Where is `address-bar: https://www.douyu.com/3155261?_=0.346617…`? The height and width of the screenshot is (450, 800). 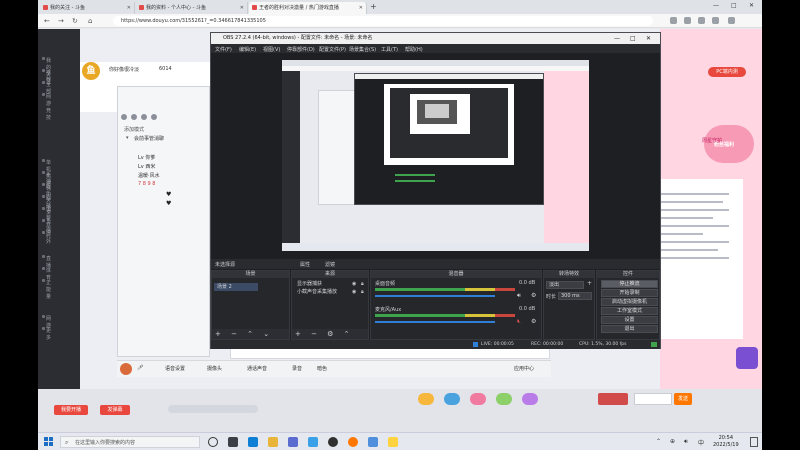
address-bar: https://www.douyu.com/3155261?_=0.346617… is located at coordinates (383, 21).